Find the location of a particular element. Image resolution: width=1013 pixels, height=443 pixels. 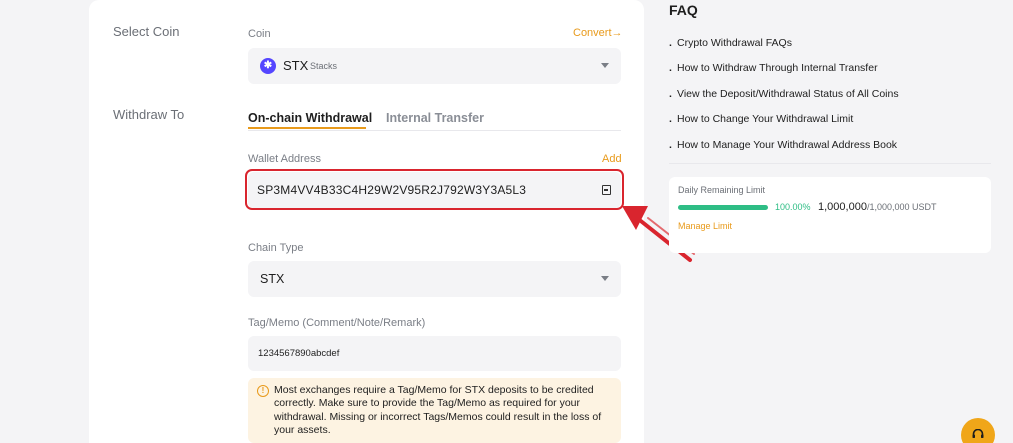

coin-field-label: Coin is located at coordinates (259, 34).